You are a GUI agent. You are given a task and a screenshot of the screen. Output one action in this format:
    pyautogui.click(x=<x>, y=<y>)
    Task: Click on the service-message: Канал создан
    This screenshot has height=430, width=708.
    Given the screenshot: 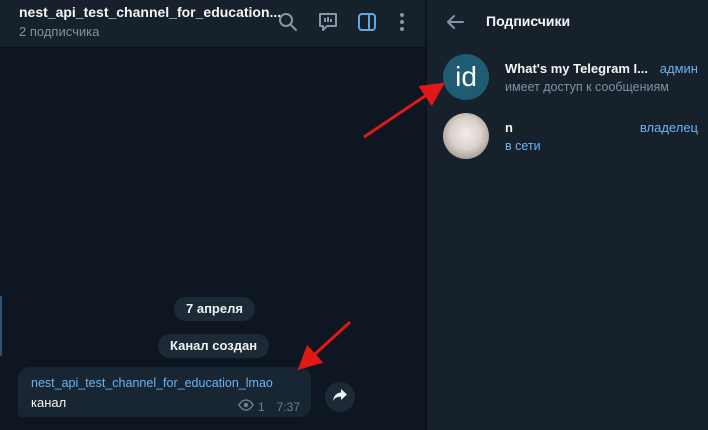 What is the action you would take?
    pyautogui.click(x=214, y=346)
    